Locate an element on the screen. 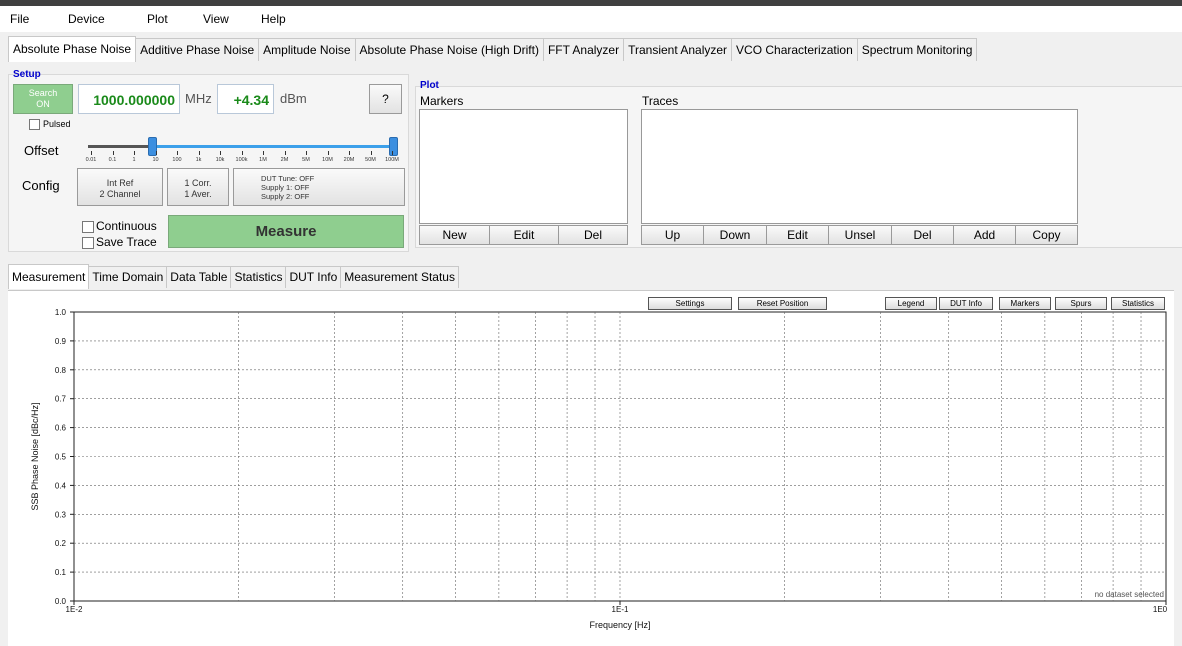  search-toggle-button: Search ON is located at coordinates (43, 99).